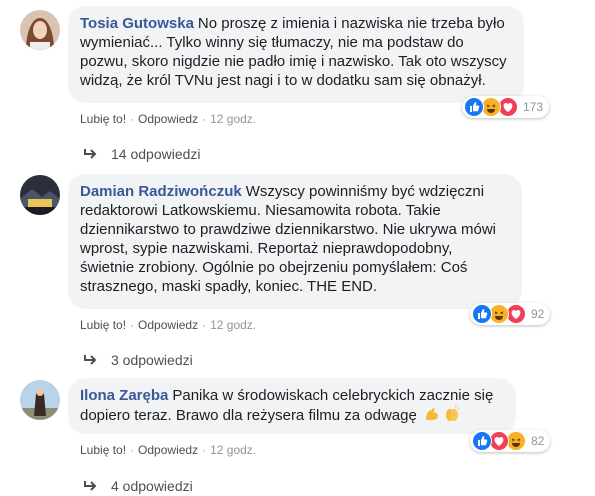 This screenshot has height=496, width=595. I want to click on comment-author: Ilona Zaręba, so click(124, 395).